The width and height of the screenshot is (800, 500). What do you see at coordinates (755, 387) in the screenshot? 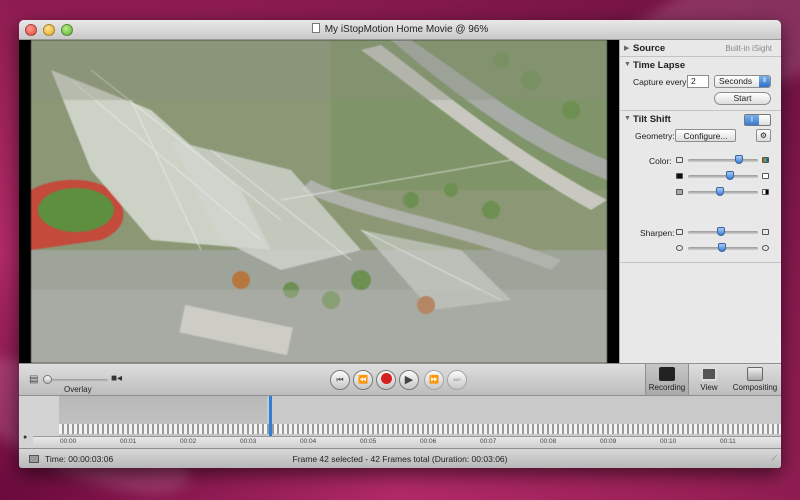
I see `tab-compositing-label: Compositing` at bounding box center [755, 387].